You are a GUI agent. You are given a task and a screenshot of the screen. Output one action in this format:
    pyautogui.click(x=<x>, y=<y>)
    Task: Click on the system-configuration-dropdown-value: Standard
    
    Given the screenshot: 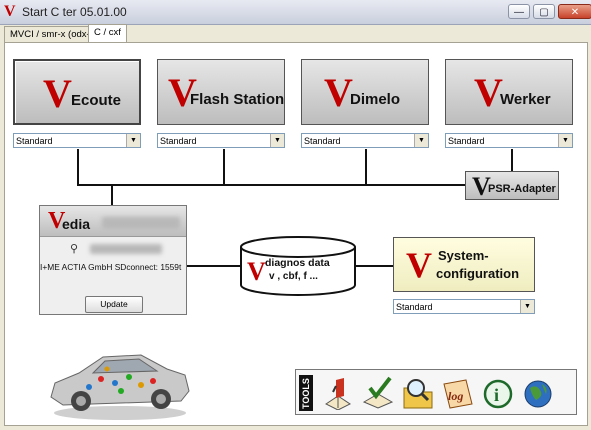 What is the action you would take?
    pyautogui.click(x=414, y=307)
    